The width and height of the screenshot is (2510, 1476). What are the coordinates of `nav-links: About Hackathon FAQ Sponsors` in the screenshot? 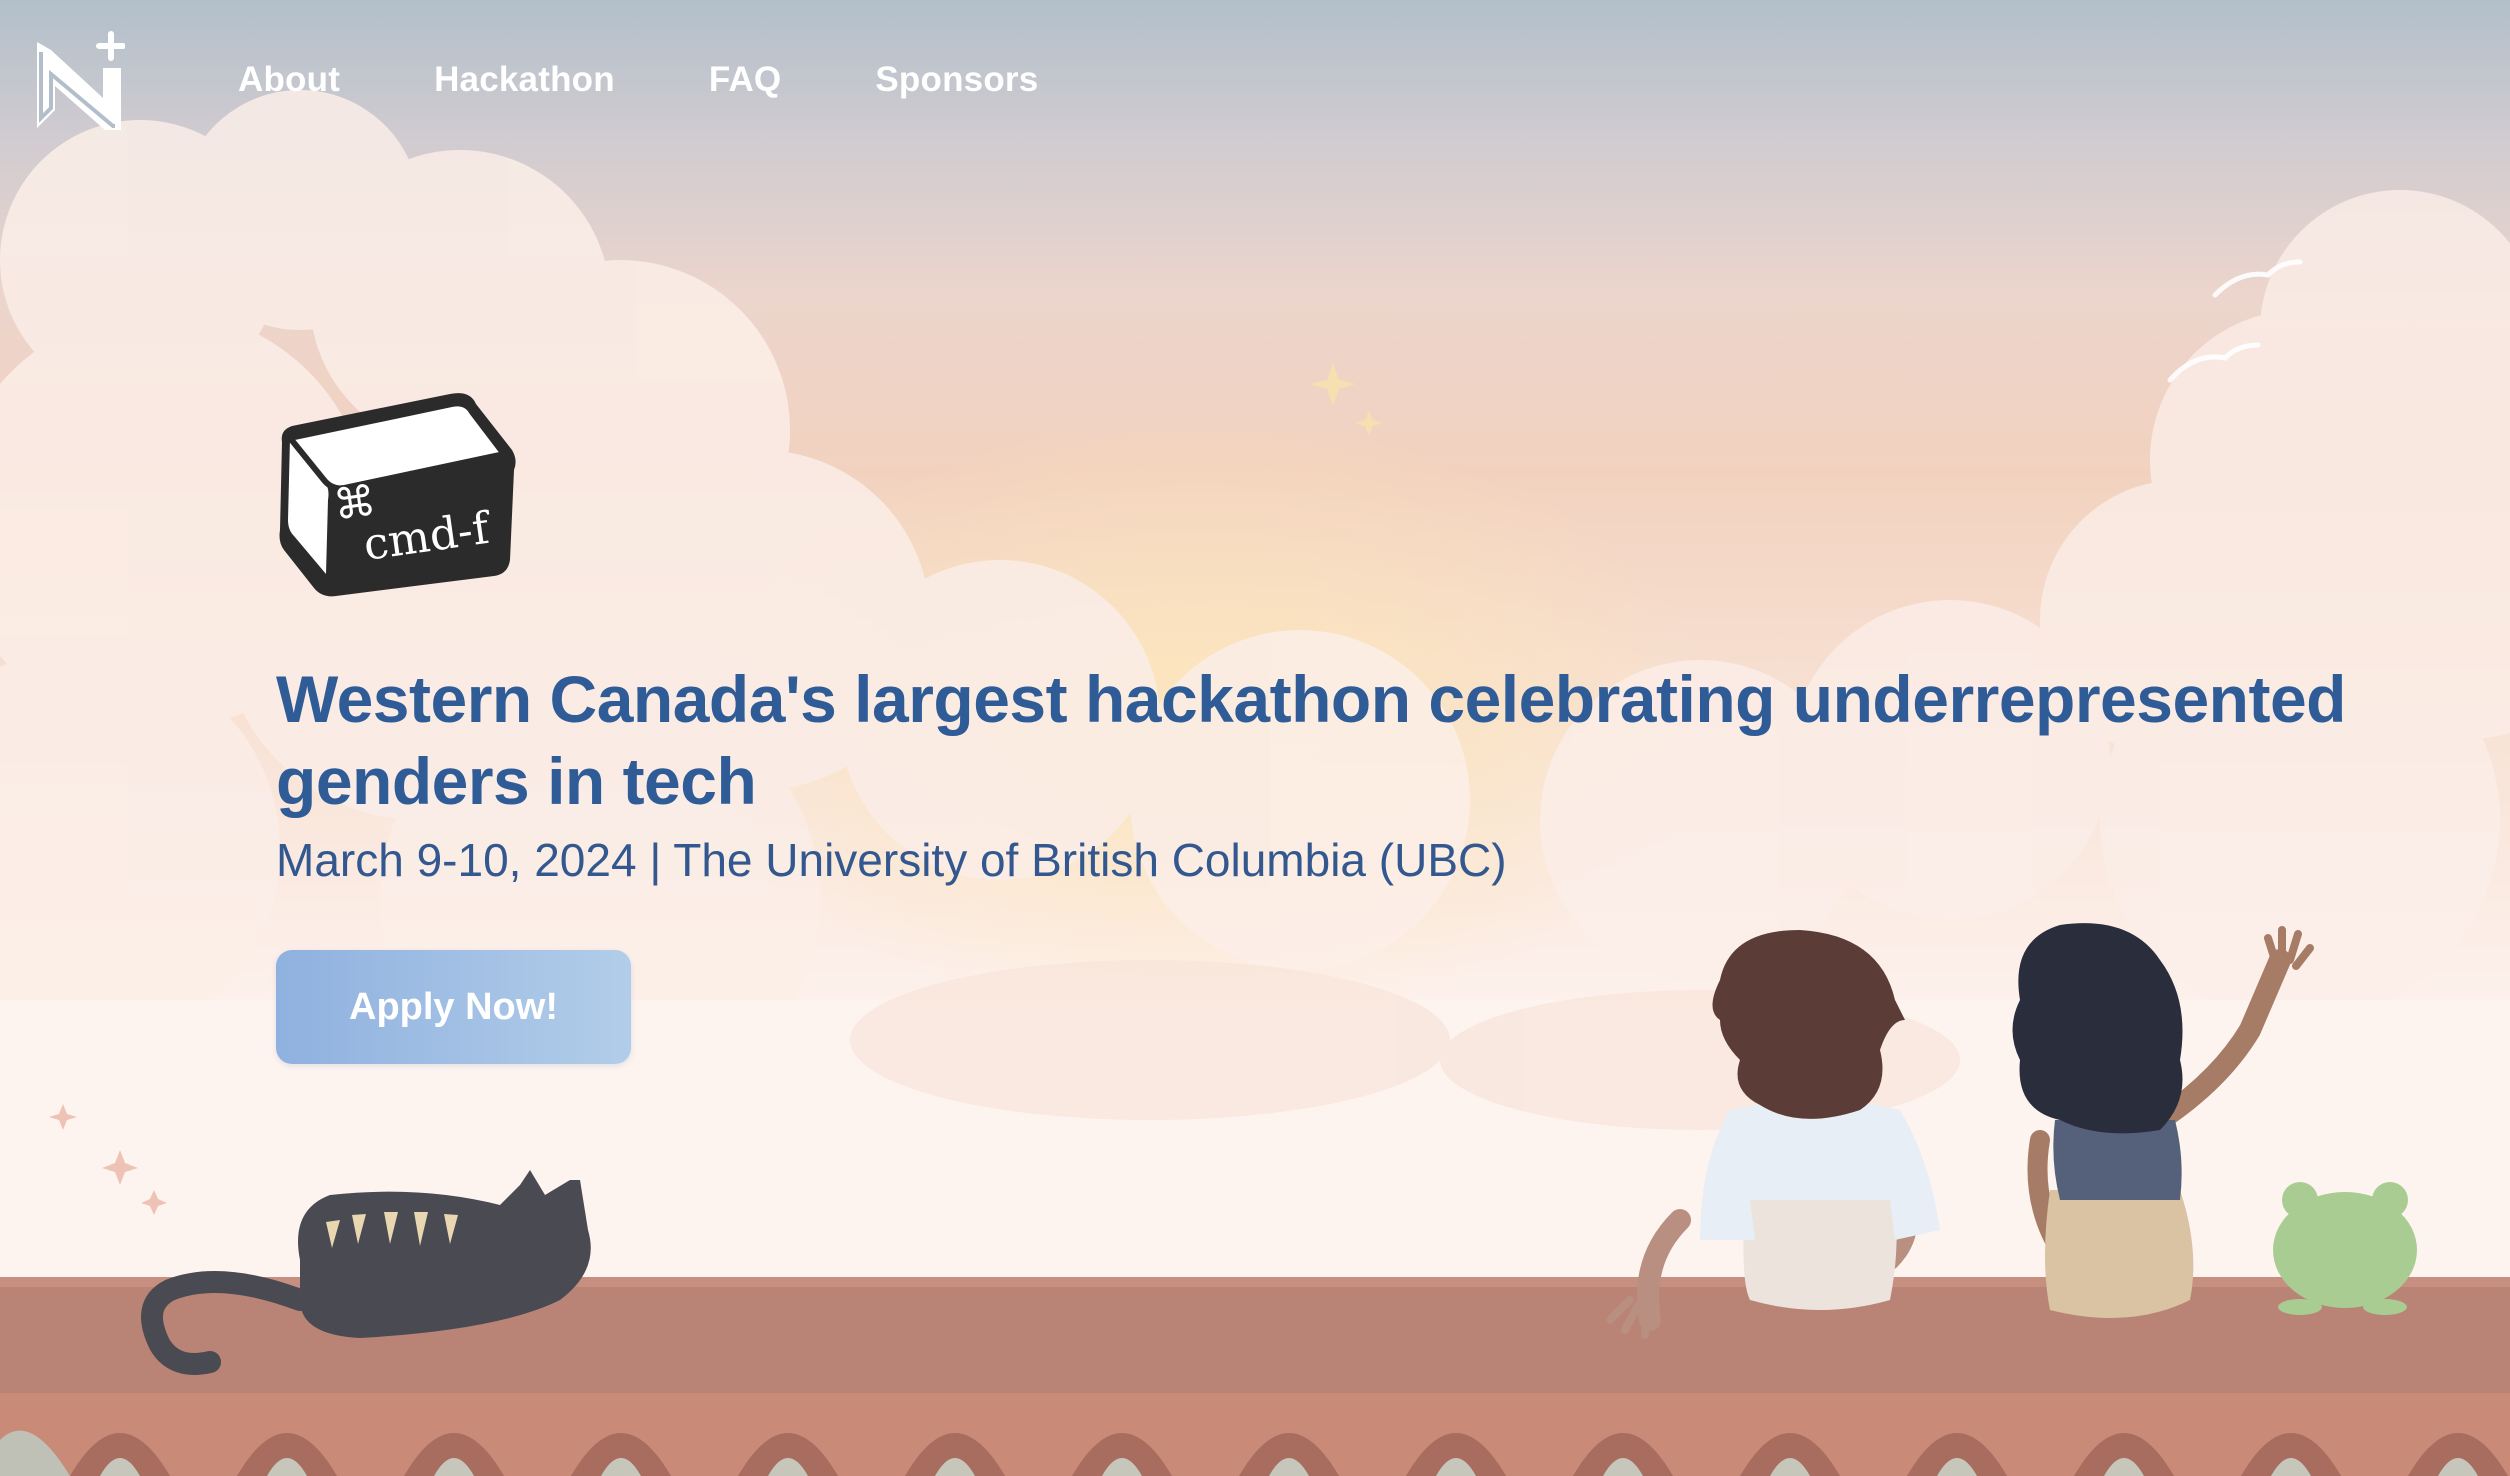 It's located at (685, 80).